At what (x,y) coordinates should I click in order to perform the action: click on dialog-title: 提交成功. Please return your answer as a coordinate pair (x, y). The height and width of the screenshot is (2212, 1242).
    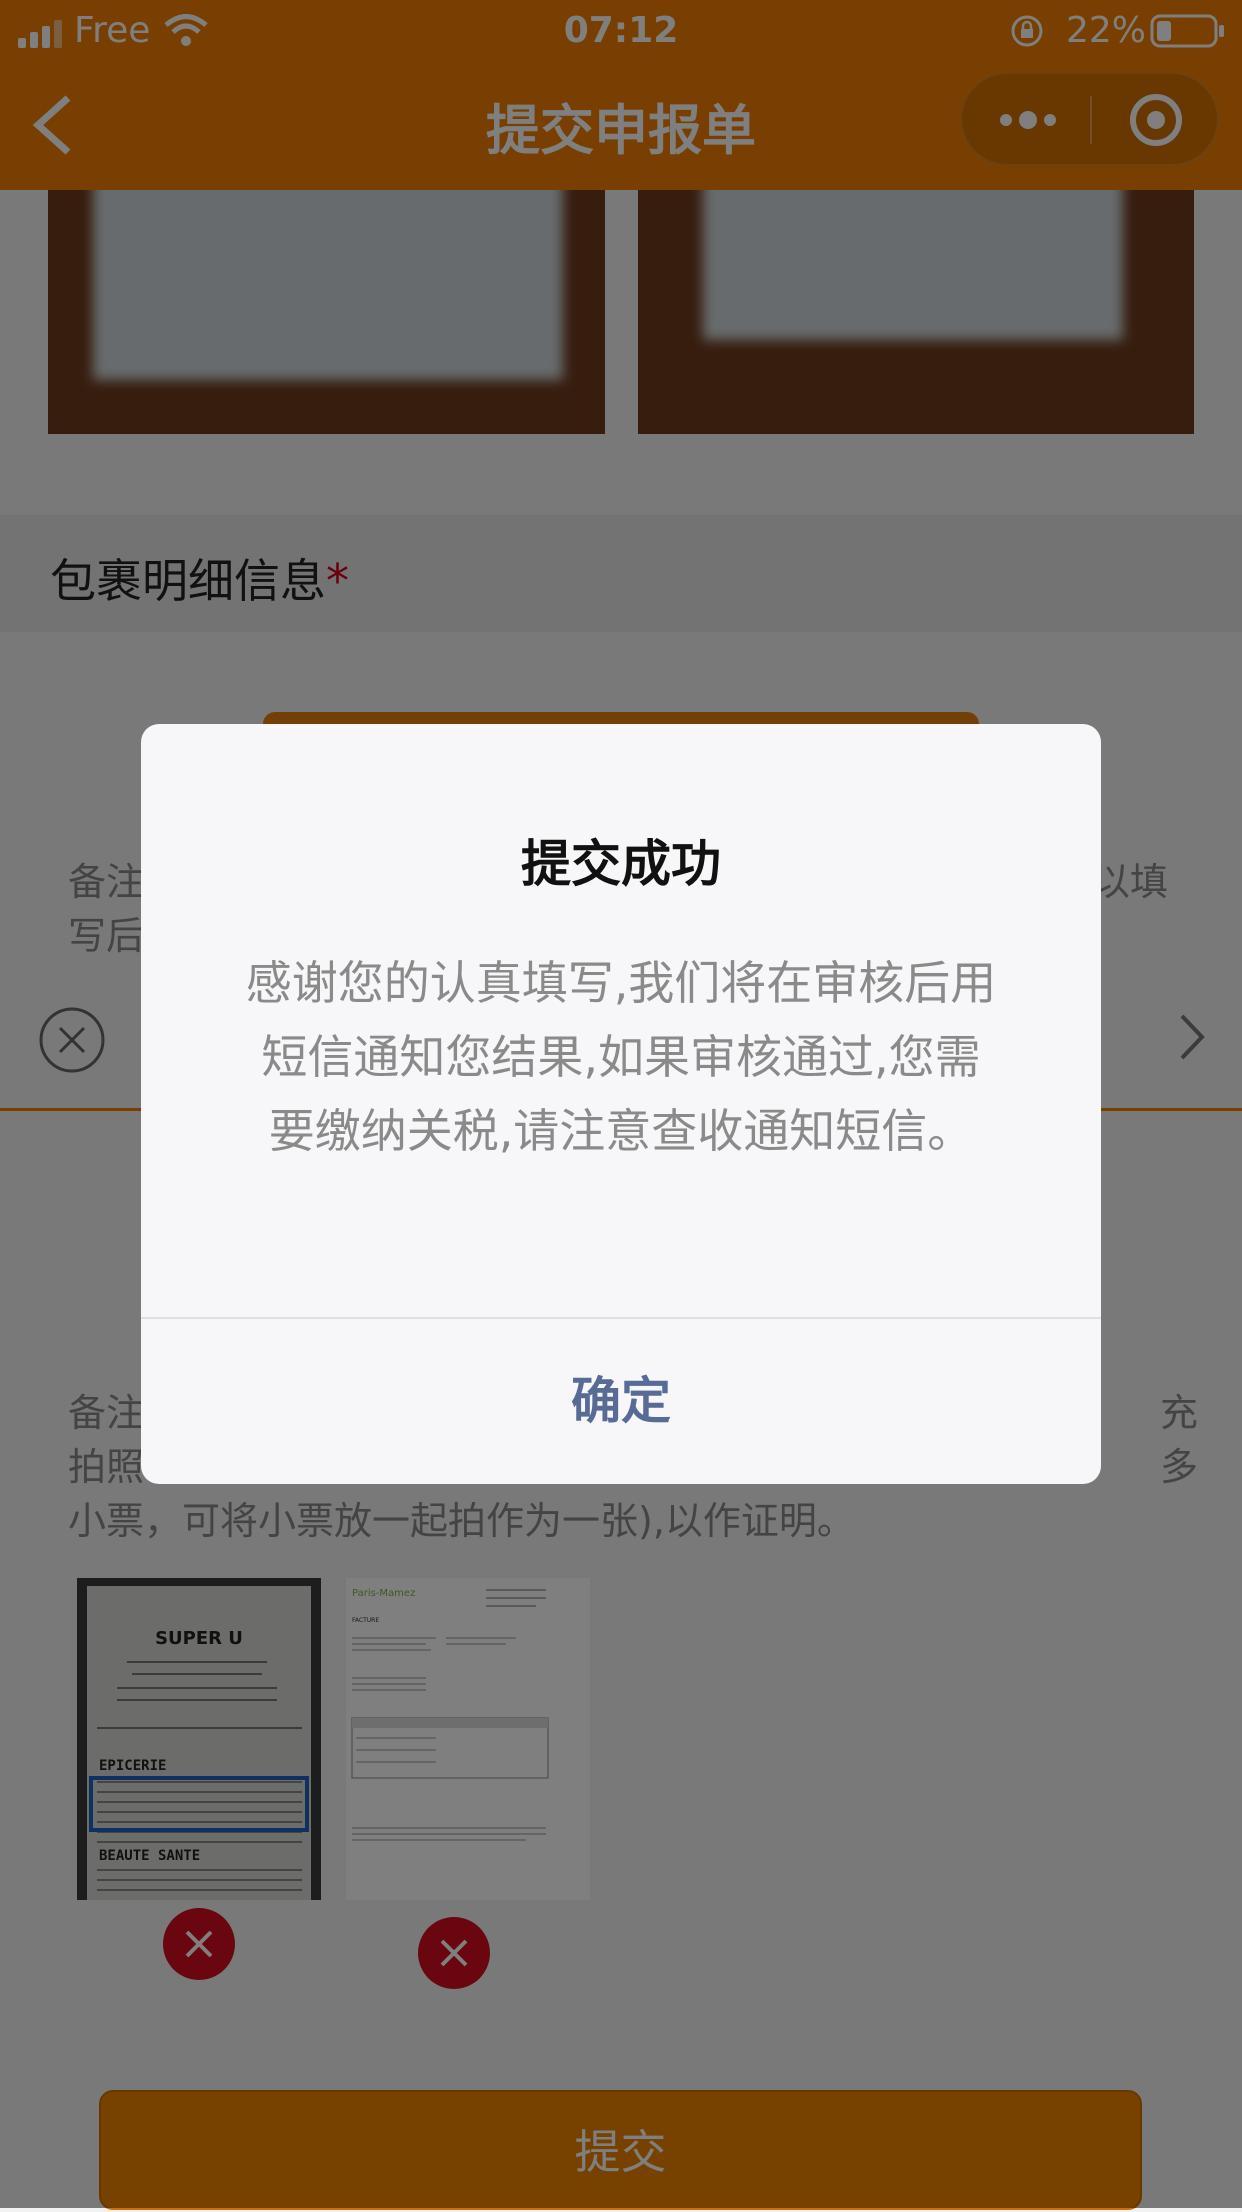
    Looking at the image, I should click on (621, 864).